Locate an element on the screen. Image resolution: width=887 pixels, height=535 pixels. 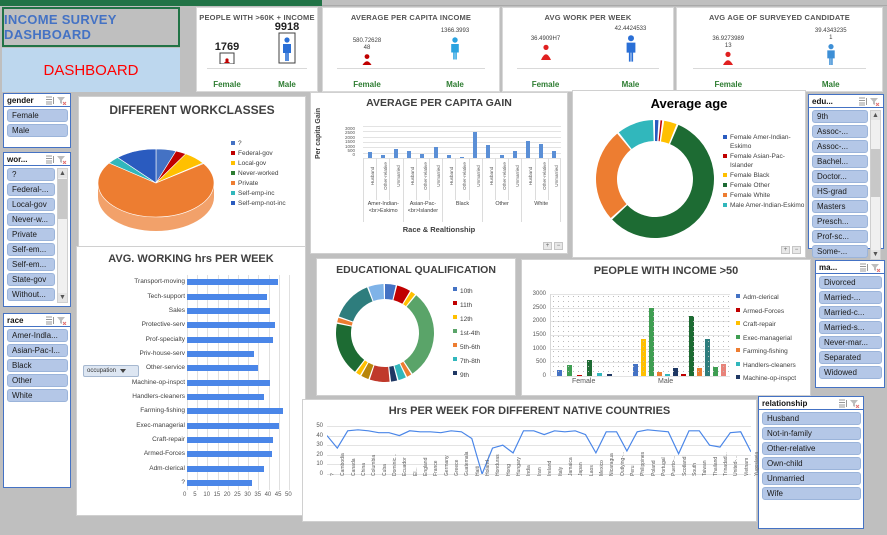
slicer-item: Masters is located at coordinates (840, 206).